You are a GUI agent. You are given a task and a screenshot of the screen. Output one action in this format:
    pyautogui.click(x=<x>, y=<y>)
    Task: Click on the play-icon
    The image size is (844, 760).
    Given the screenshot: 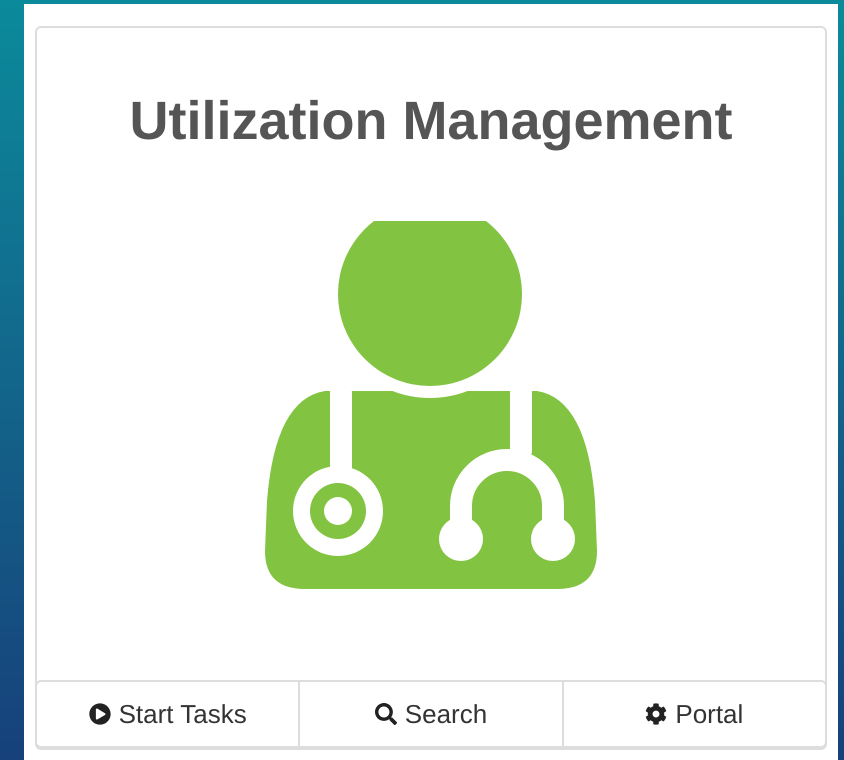 What is the action you would take?
    pyautogui.click(x=99, y=714)
    